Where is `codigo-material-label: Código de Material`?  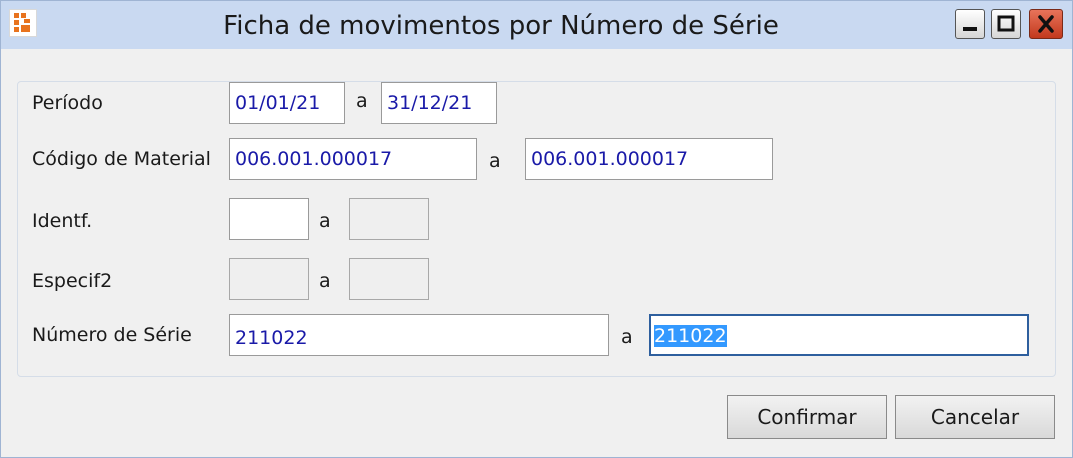 codigo-material-label: Código de Material is located at coordinates (121, 159).